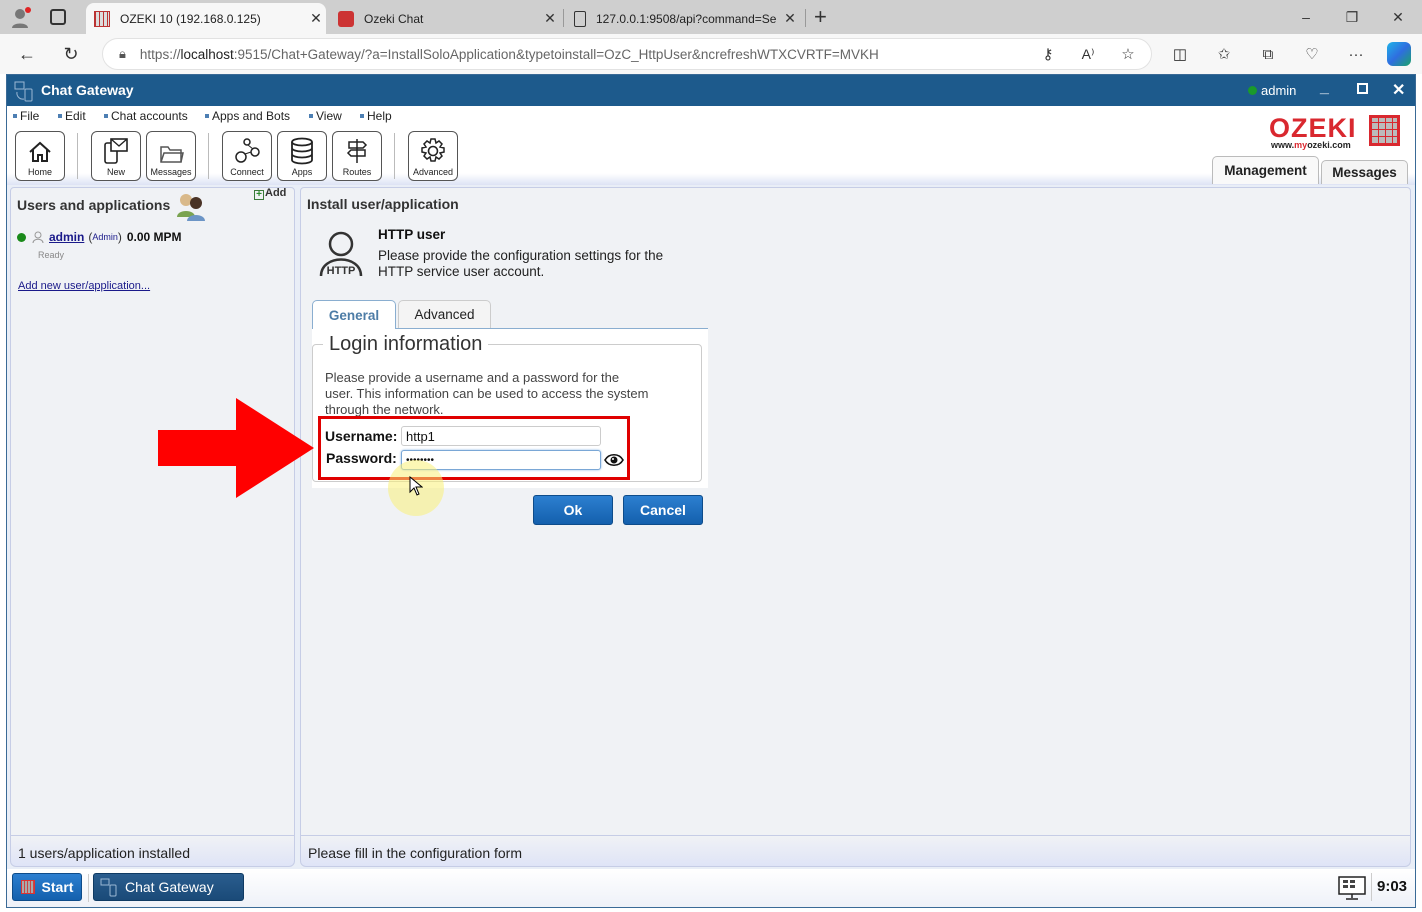 The image size is (1422, 912). I want to click on red-arrow-annotation, so click(236, 448).